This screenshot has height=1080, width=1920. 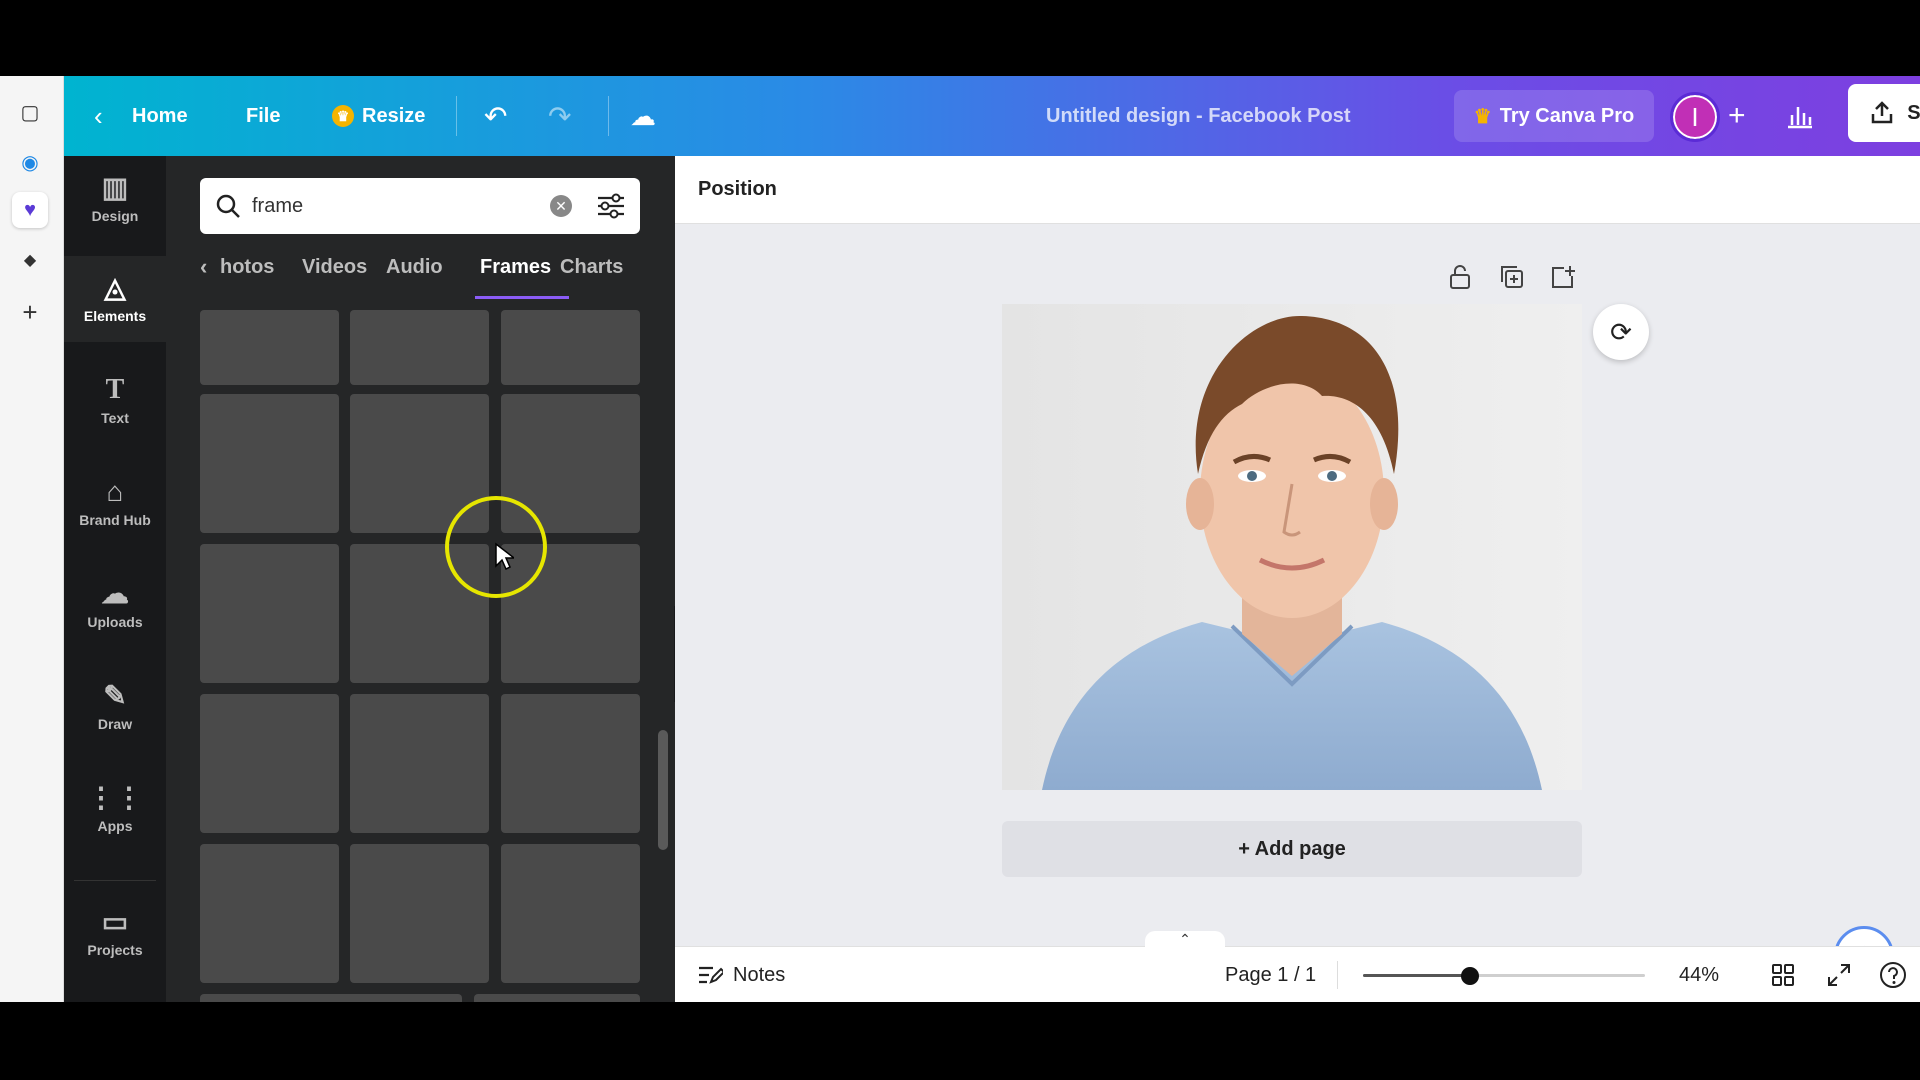 I want to click on lock-icon, so click(x=1460, y=280).